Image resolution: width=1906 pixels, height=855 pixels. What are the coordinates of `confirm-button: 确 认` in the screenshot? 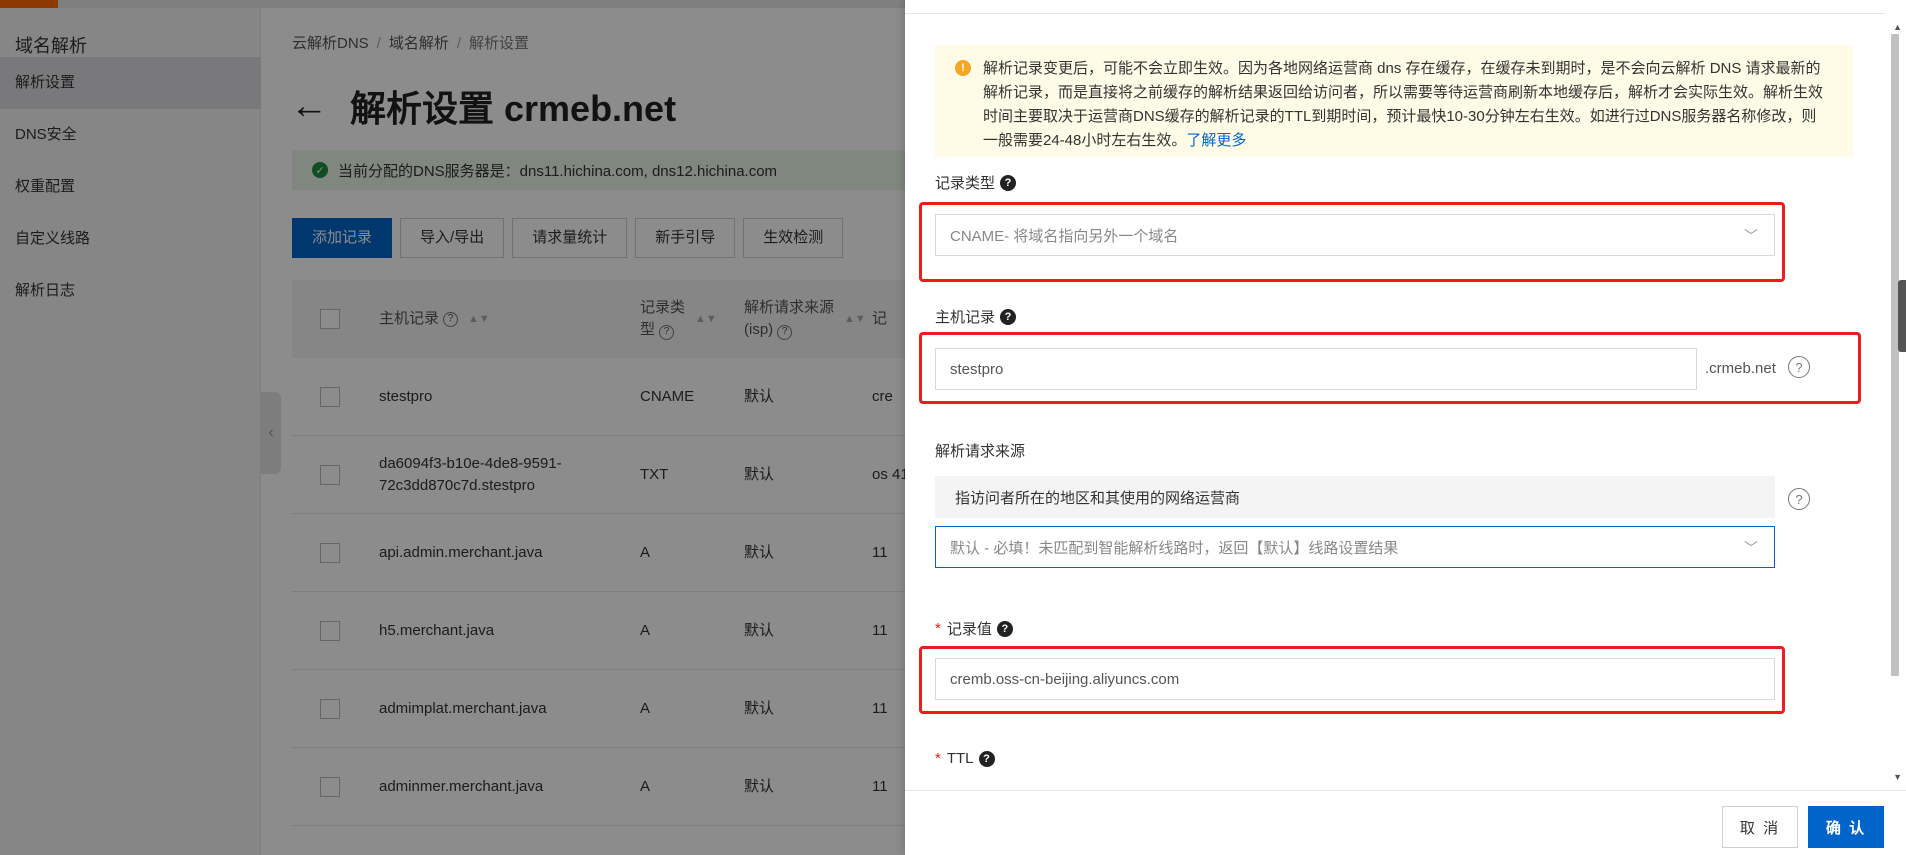 It's located at (1846, 827).